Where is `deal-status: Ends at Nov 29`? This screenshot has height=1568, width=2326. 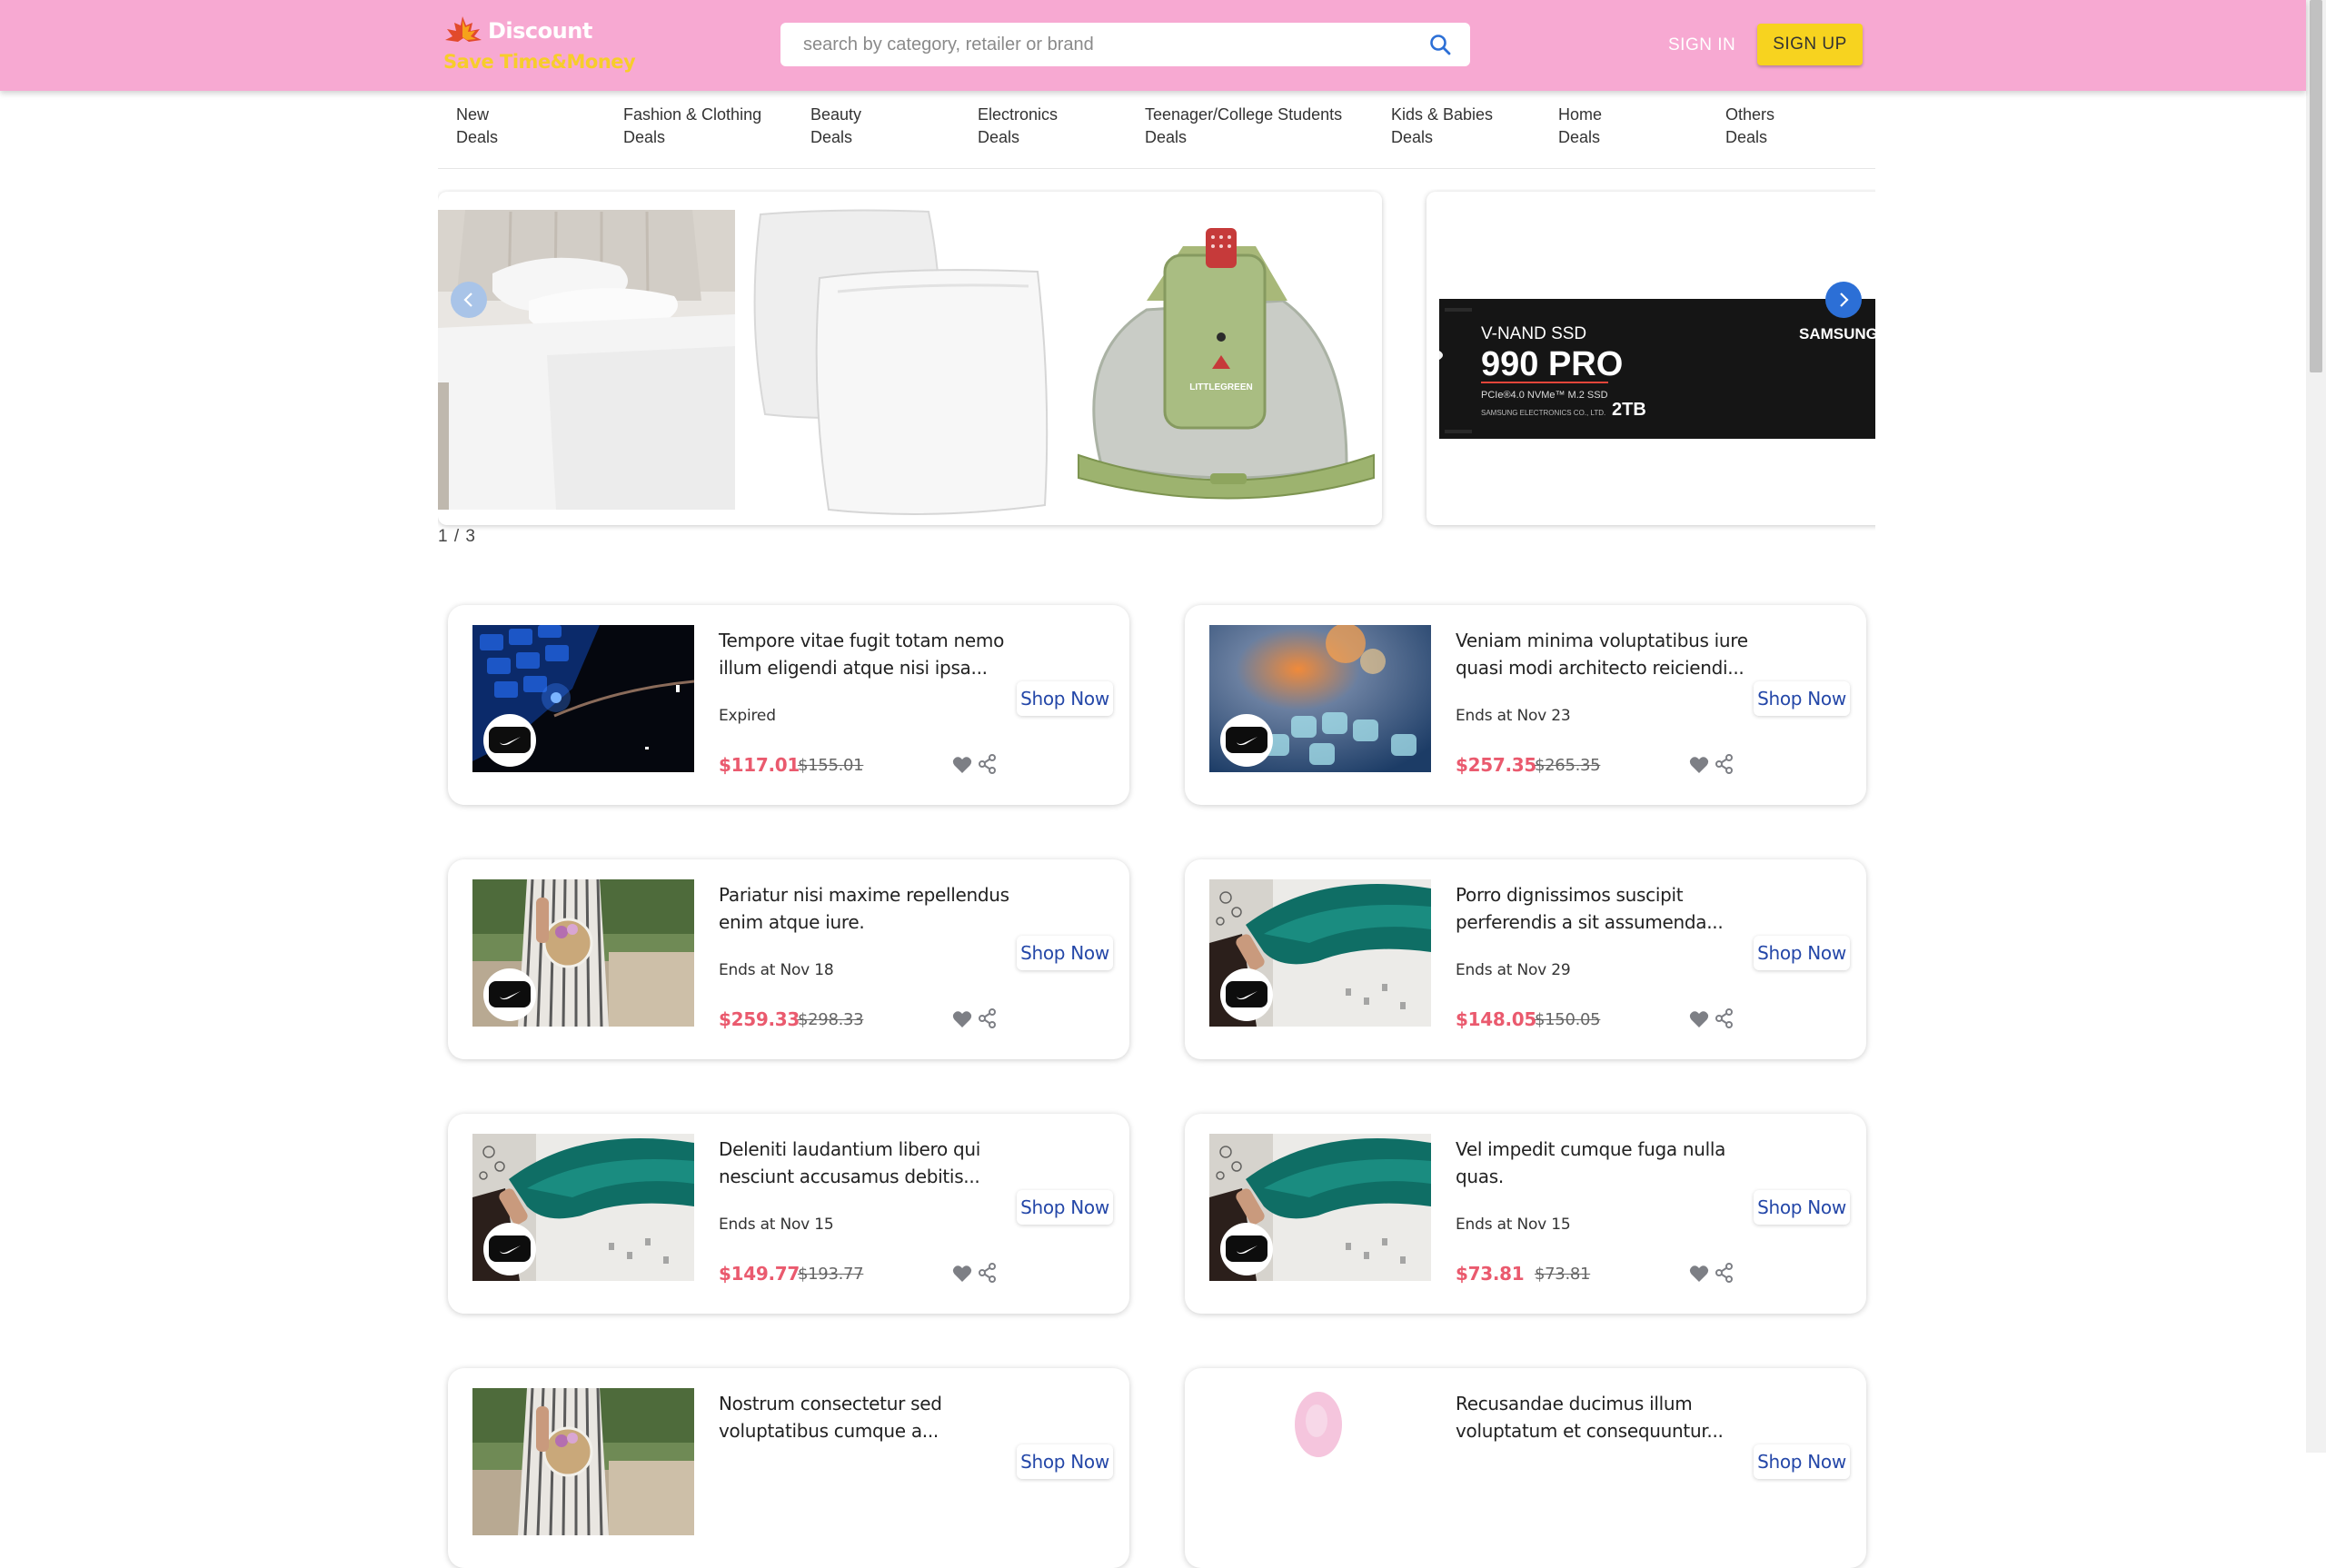
deal-status: Ends at Nov 29 is located at coordinates (1513, 970).